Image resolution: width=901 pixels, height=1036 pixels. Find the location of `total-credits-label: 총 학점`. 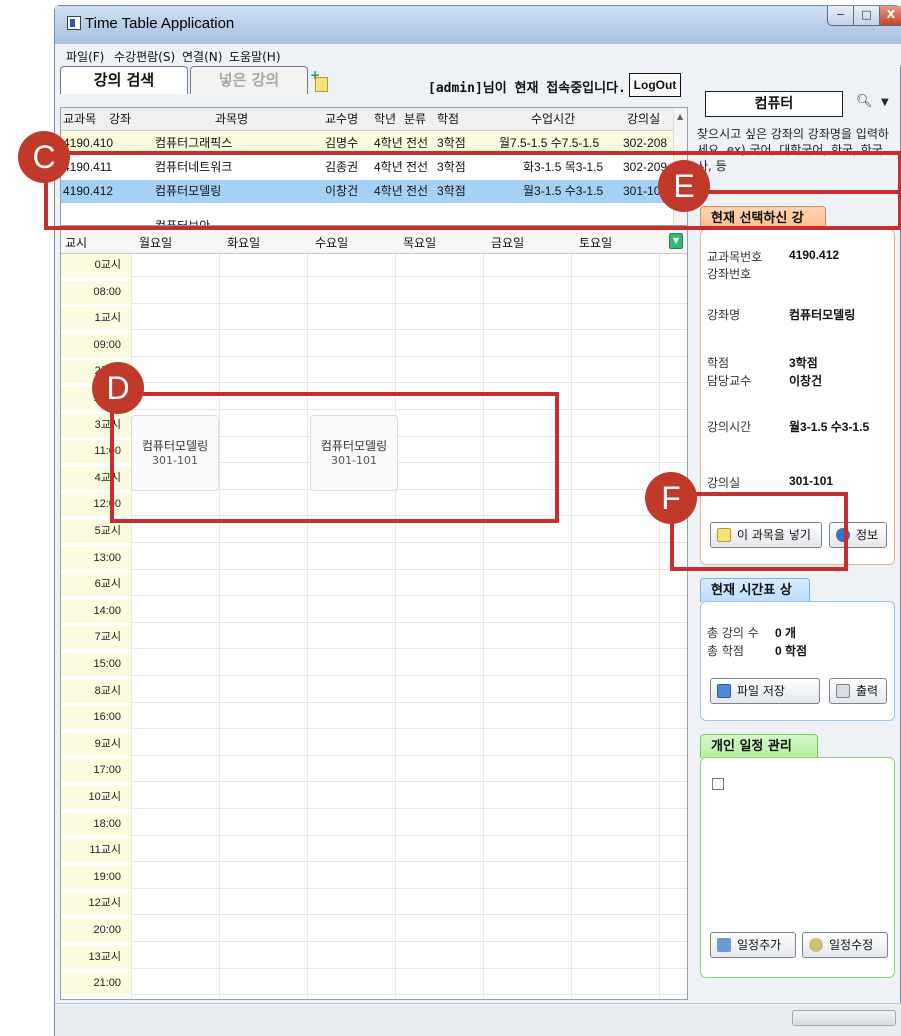

total-credits-label: 총 학점 is located at coordinates (725, 651).